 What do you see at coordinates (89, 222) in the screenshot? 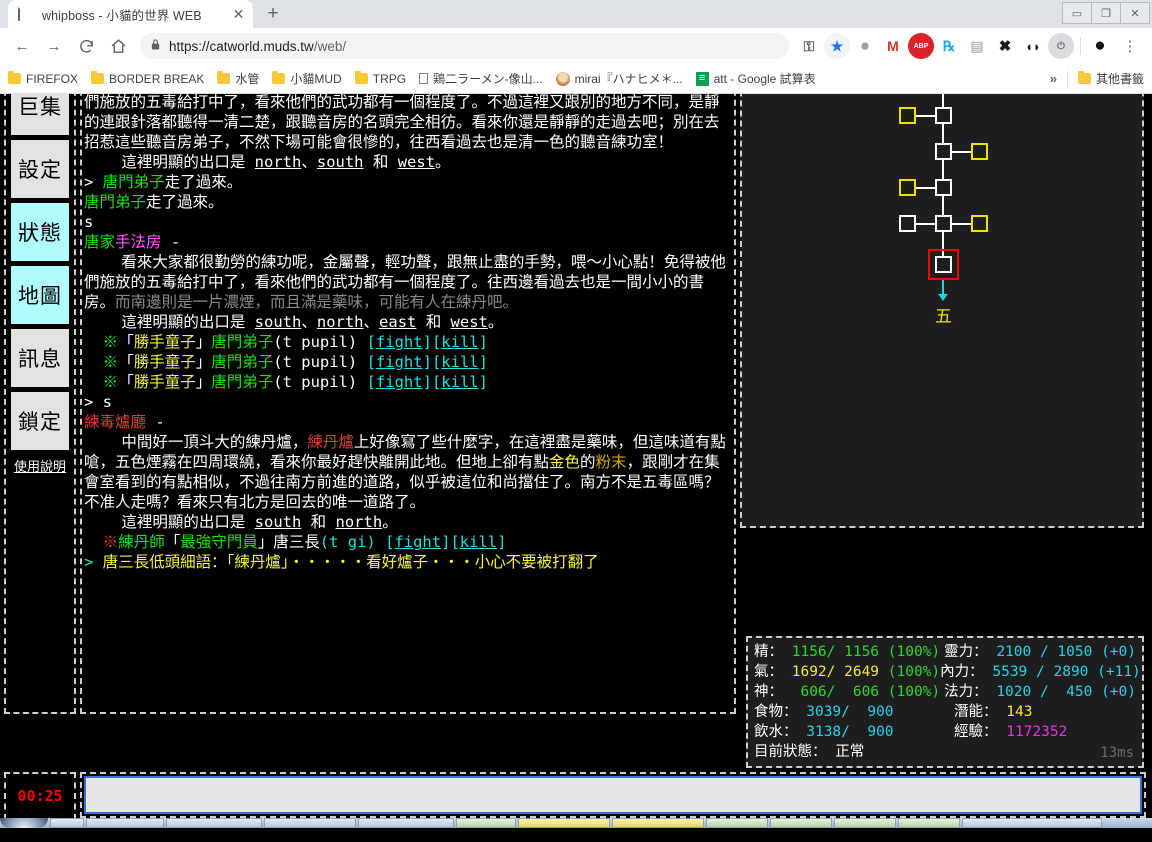
I see `terminal-text: s` at bounding box center [89, 222].